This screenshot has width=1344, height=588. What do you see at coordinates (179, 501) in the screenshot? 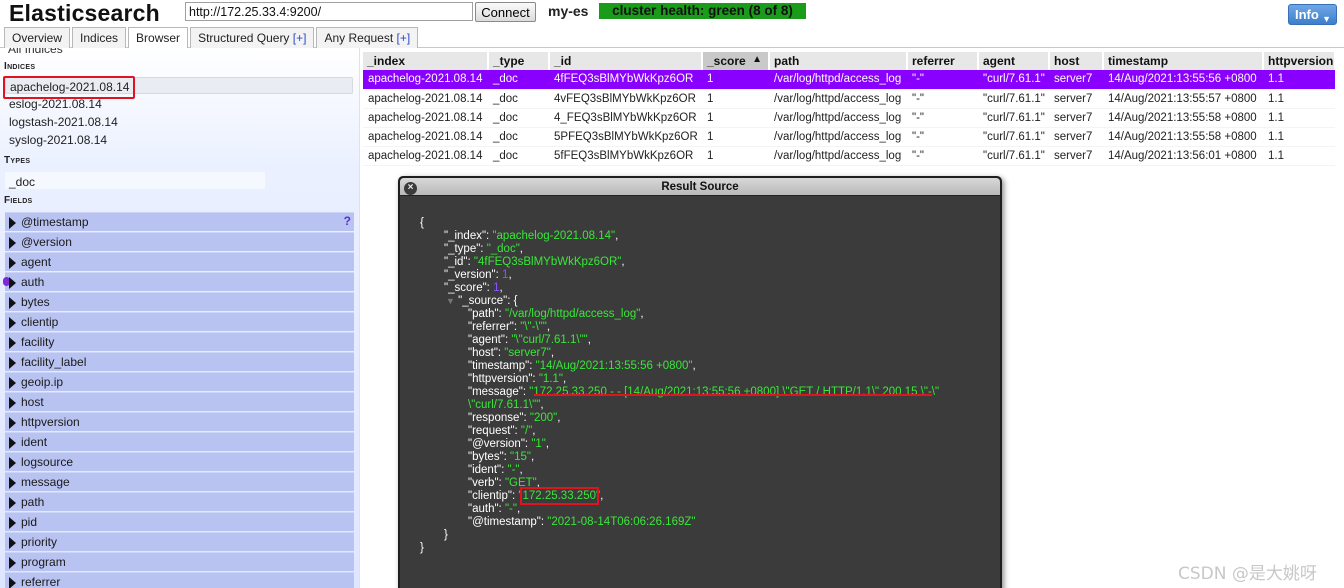
I see `field-row: path` at bounding box center [179, 501].